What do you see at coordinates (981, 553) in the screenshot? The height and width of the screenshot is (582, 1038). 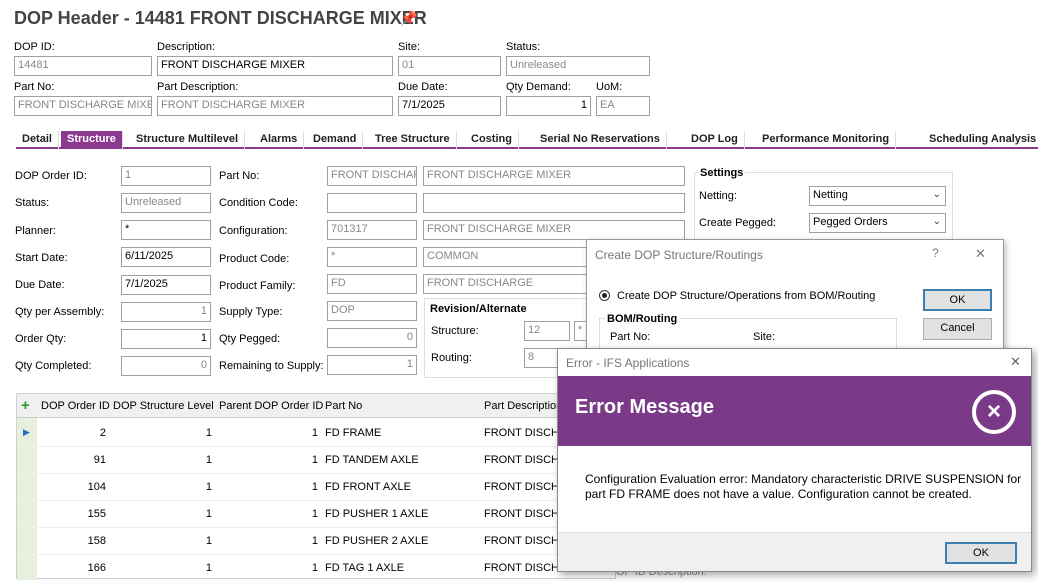 I see `error-ok-button: OK` at bounding box center [981, 553].